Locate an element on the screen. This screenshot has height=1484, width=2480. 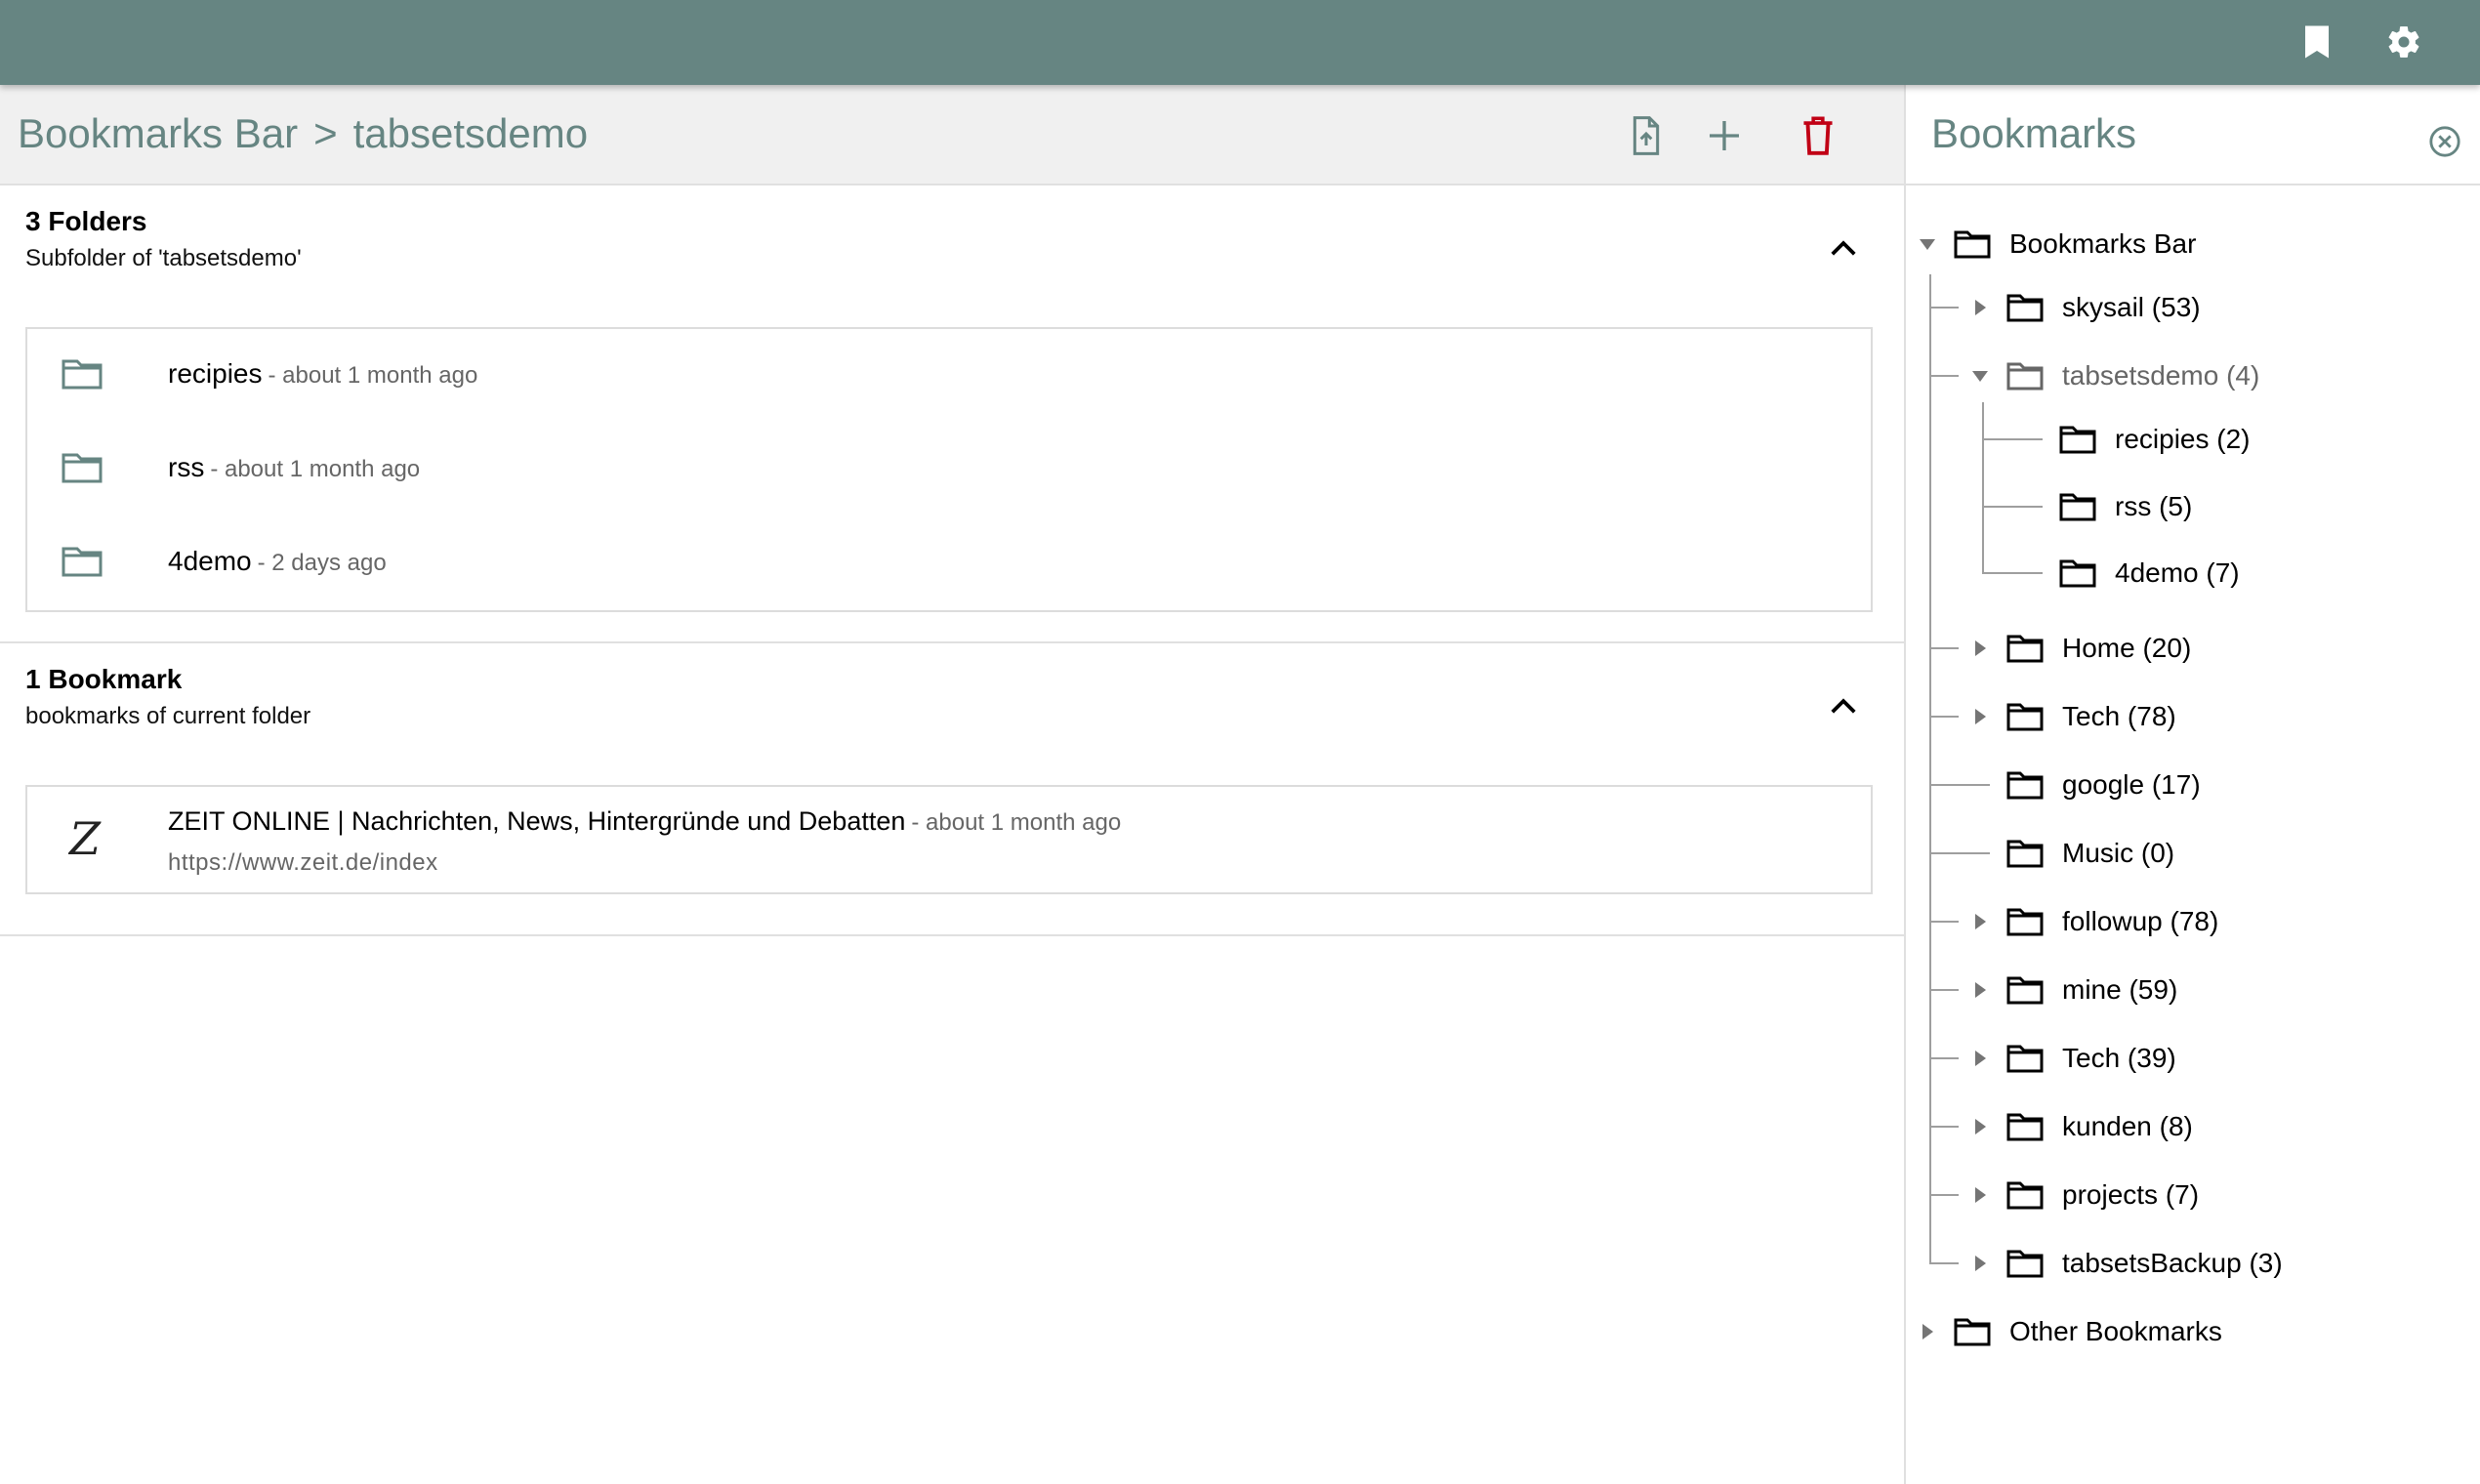
plus-icon is located at coordinates (1724, 136).